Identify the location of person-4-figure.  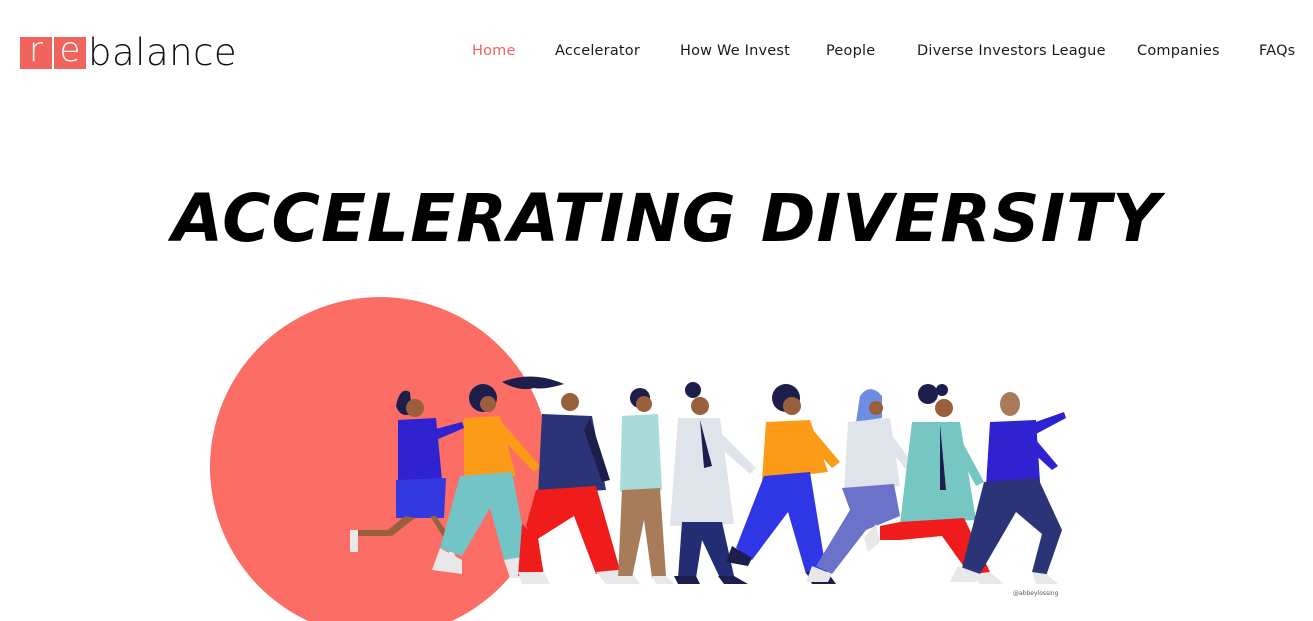
(644, 486).